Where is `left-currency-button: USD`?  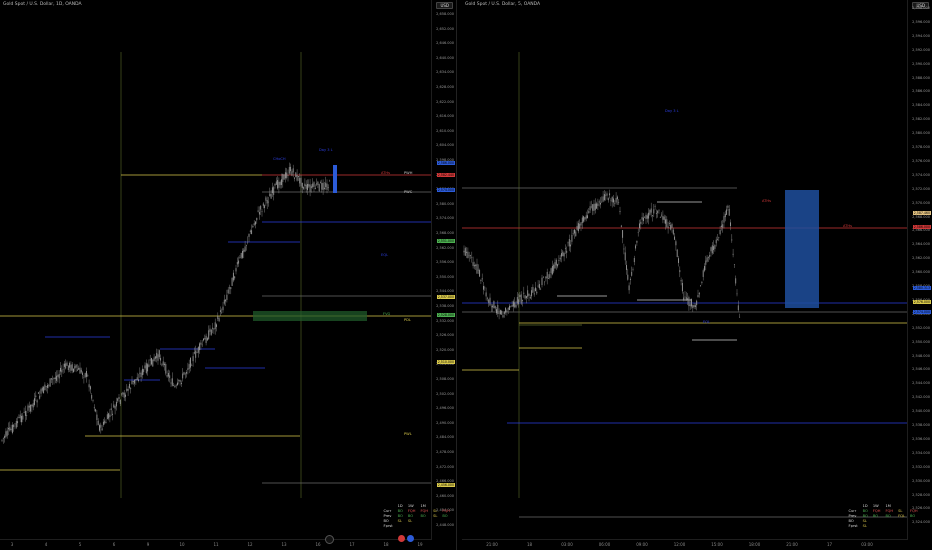 left-currency-button: USD is located at coordinates (444, 5).